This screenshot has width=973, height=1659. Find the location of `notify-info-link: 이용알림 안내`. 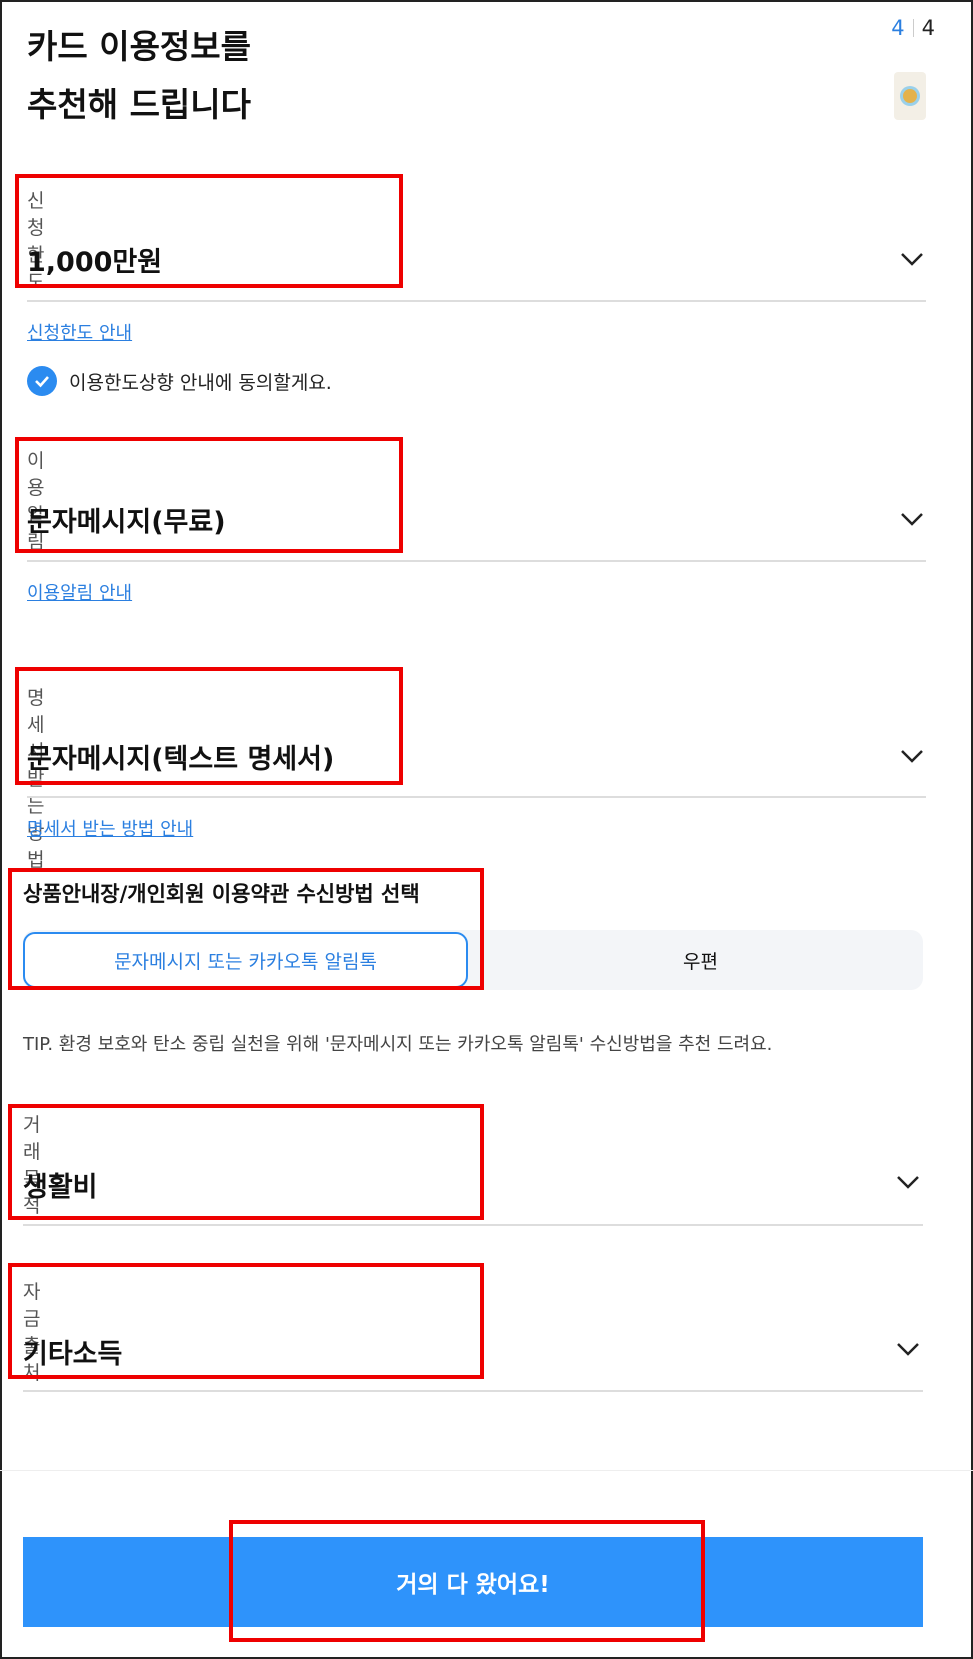

notify-info-link: 이용알림 안내 is located at coordinates (79, 592).